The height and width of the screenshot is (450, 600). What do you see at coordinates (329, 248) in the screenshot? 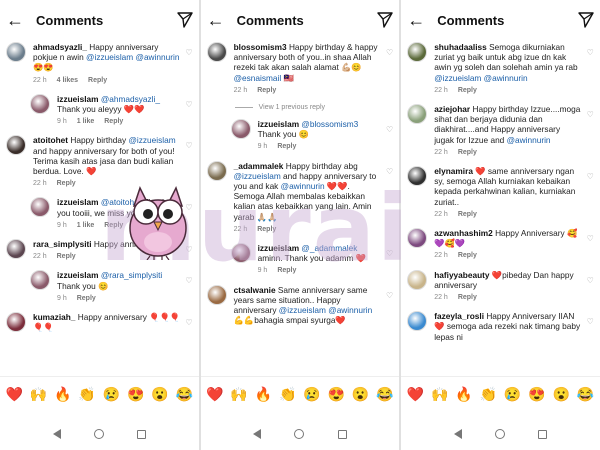
I see `mention-link: @_adammalek` at bounding box center [329, 248].